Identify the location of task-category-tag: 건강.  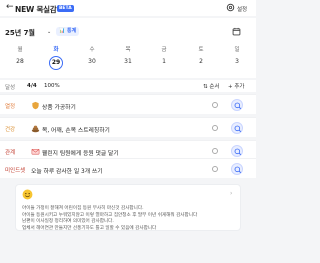
(10, 130).